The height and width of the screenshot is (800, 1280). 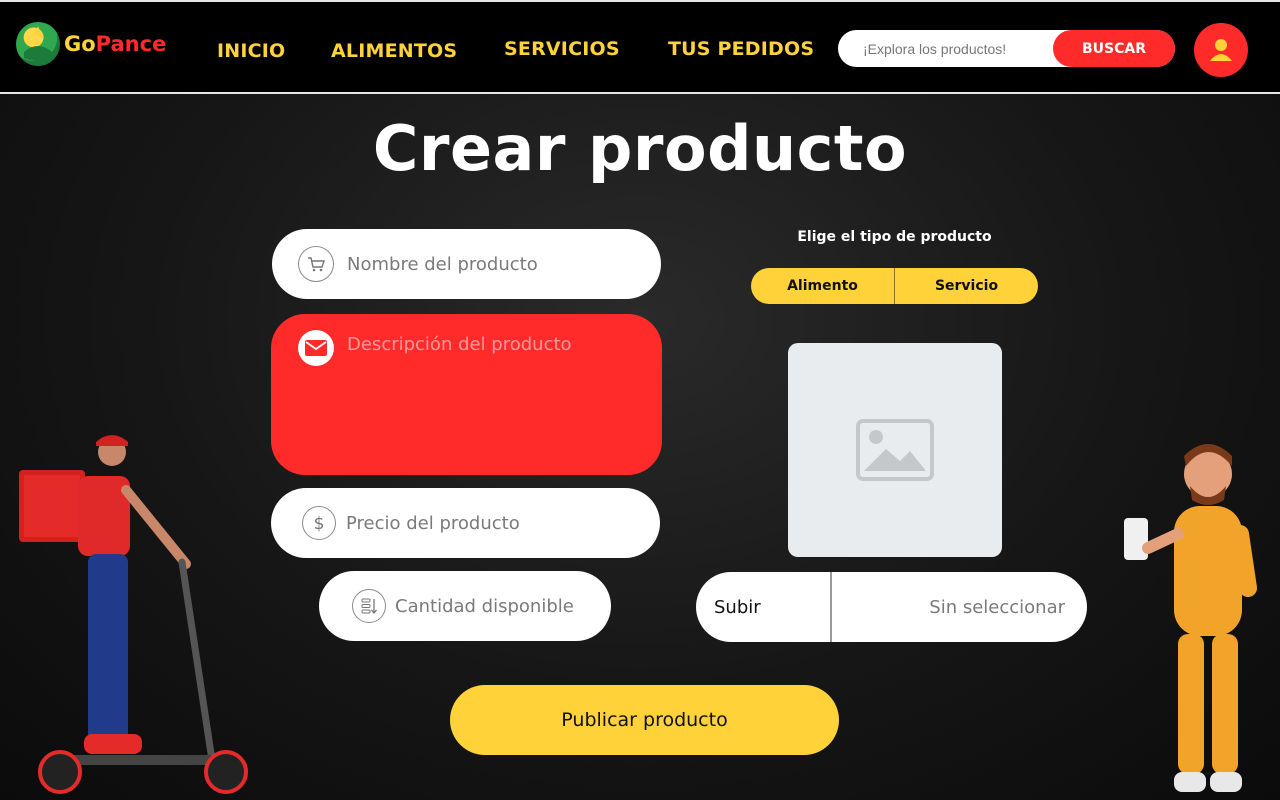 I want to click on product-type-toggle: Alimento Servicio, so click(x=894, y=286).